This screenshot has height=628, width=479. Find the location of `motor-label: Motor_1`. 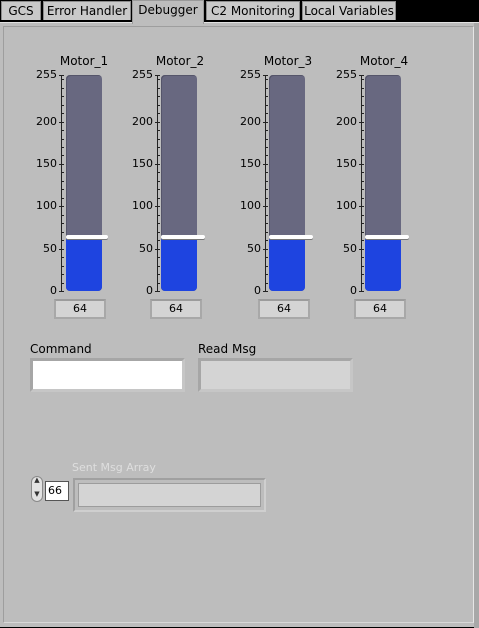

motor-label: Motor_1 is located at coordinates (84, 61).